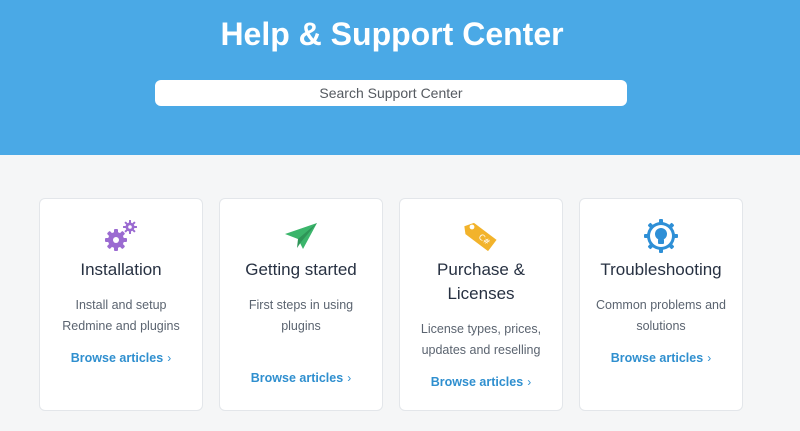 Image resolution: width=800 pixels, height=431 pixels. I want to click on card-title: Installation, so click(121, 269).